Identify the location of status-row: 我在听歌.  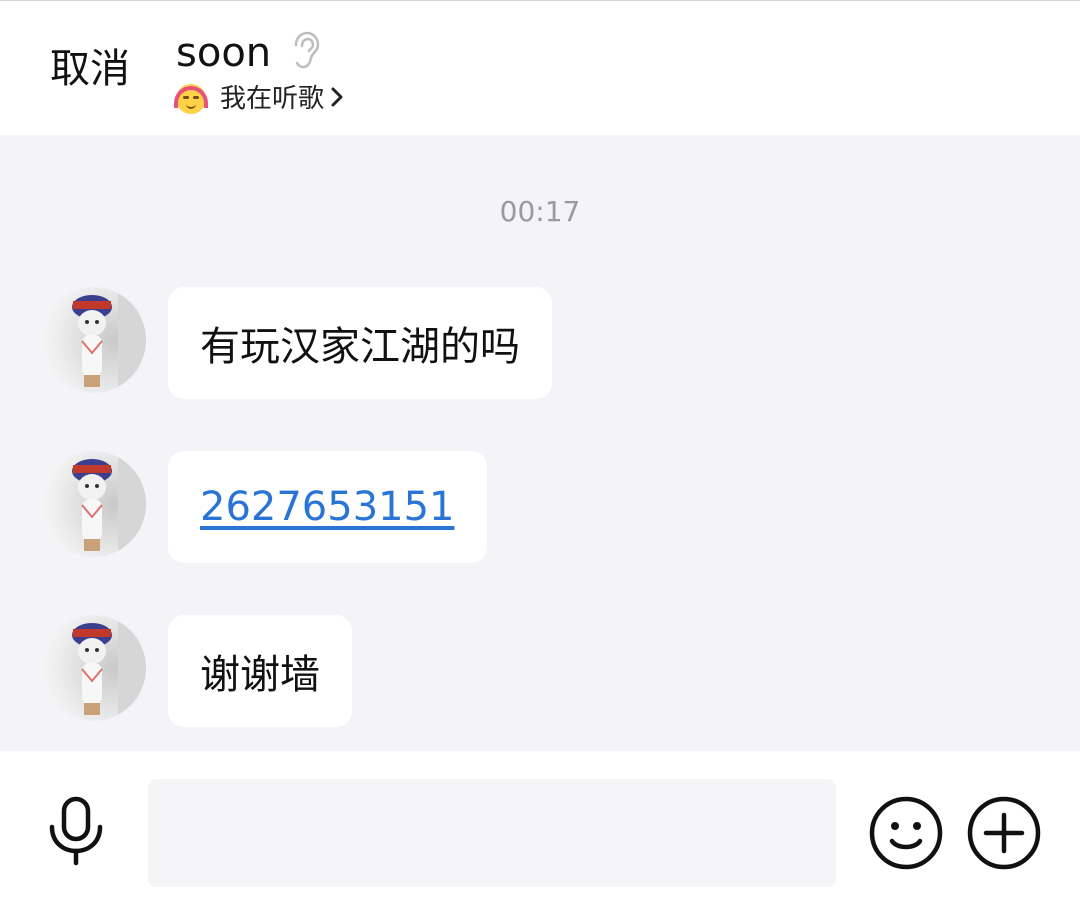
(259, 99).